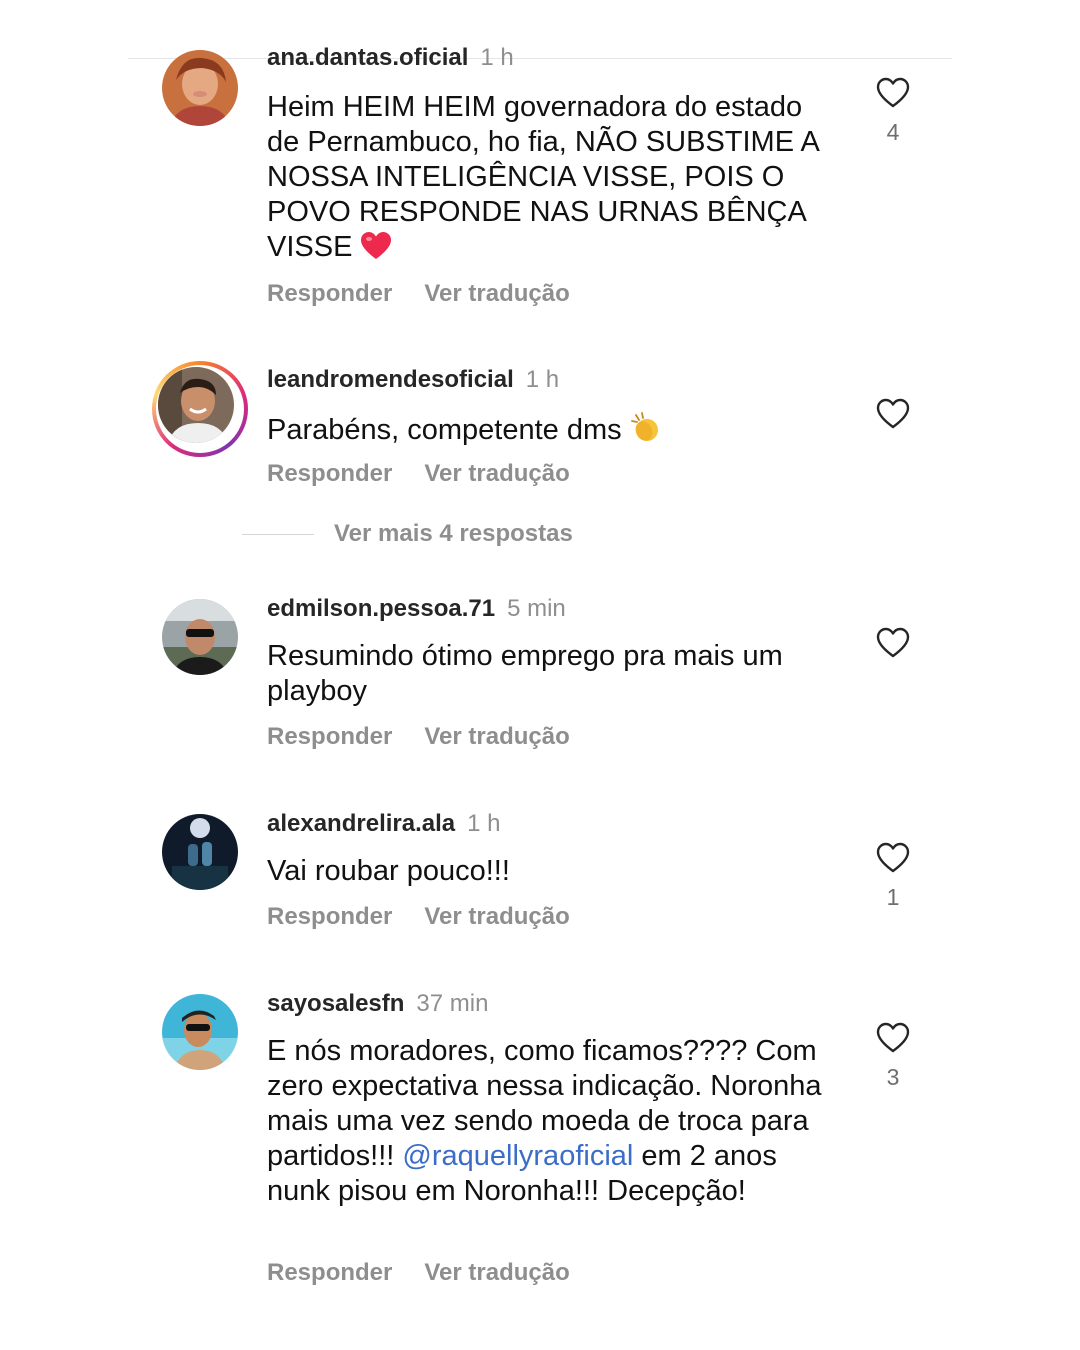 The height and width of the screenshot is (1350, 1080). Describe the element at coordinates (278, 534) in the screenshot. I see `replies-divider-line` at that location.